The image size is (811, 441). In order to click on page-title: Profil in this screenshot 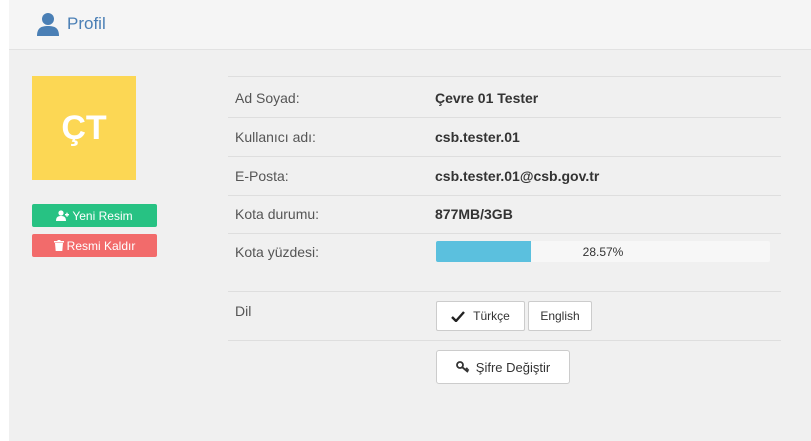, I will do `click(86, 23)`.